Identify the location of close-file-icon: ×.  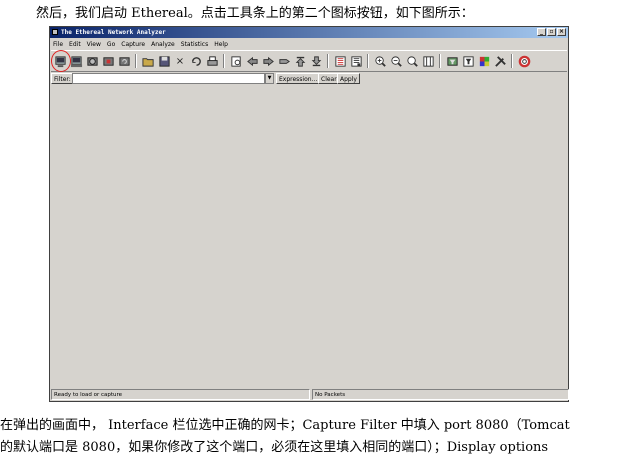
(180, 61).